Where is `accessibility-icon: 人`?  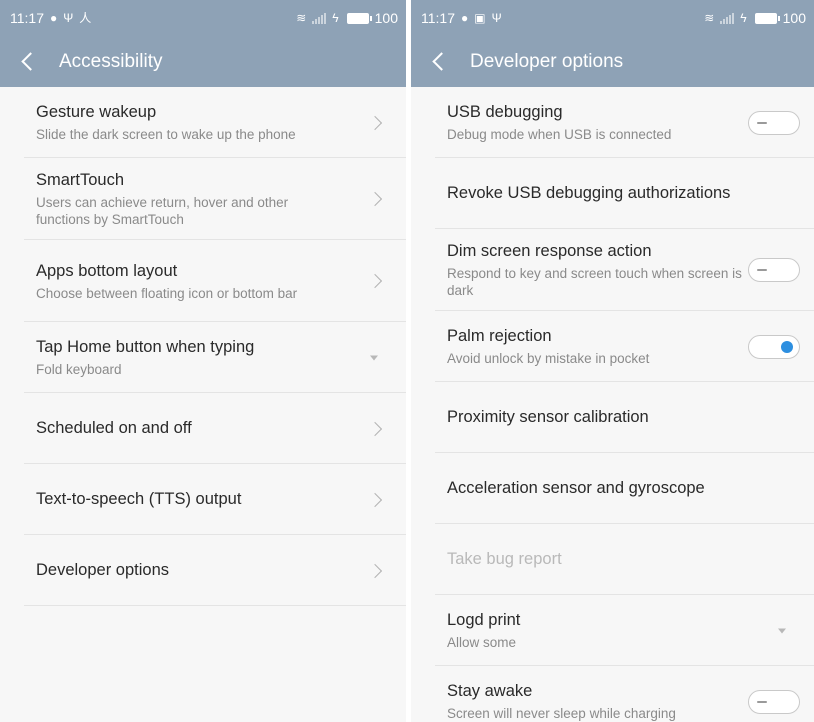
accessibility-icon: 人 is located at coordinates (85, 18).